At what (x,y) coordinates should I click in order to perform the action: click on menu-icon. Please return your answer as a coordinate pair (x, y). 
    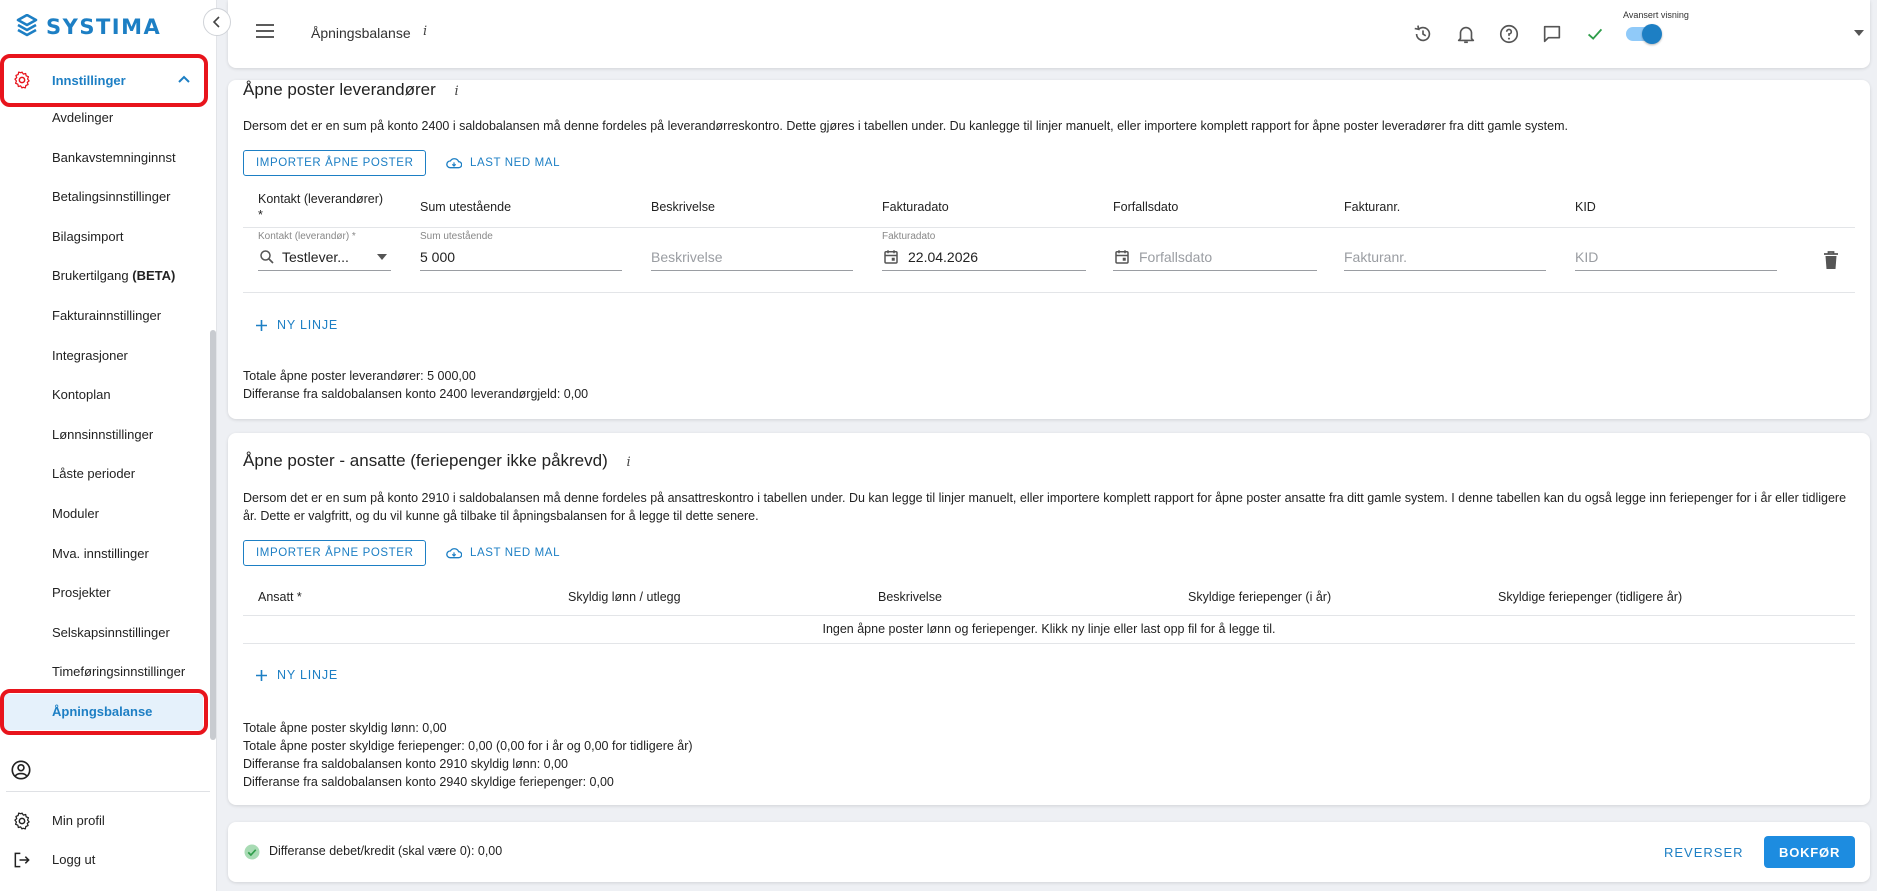
    Looking at the image, I should click on (265, 31).